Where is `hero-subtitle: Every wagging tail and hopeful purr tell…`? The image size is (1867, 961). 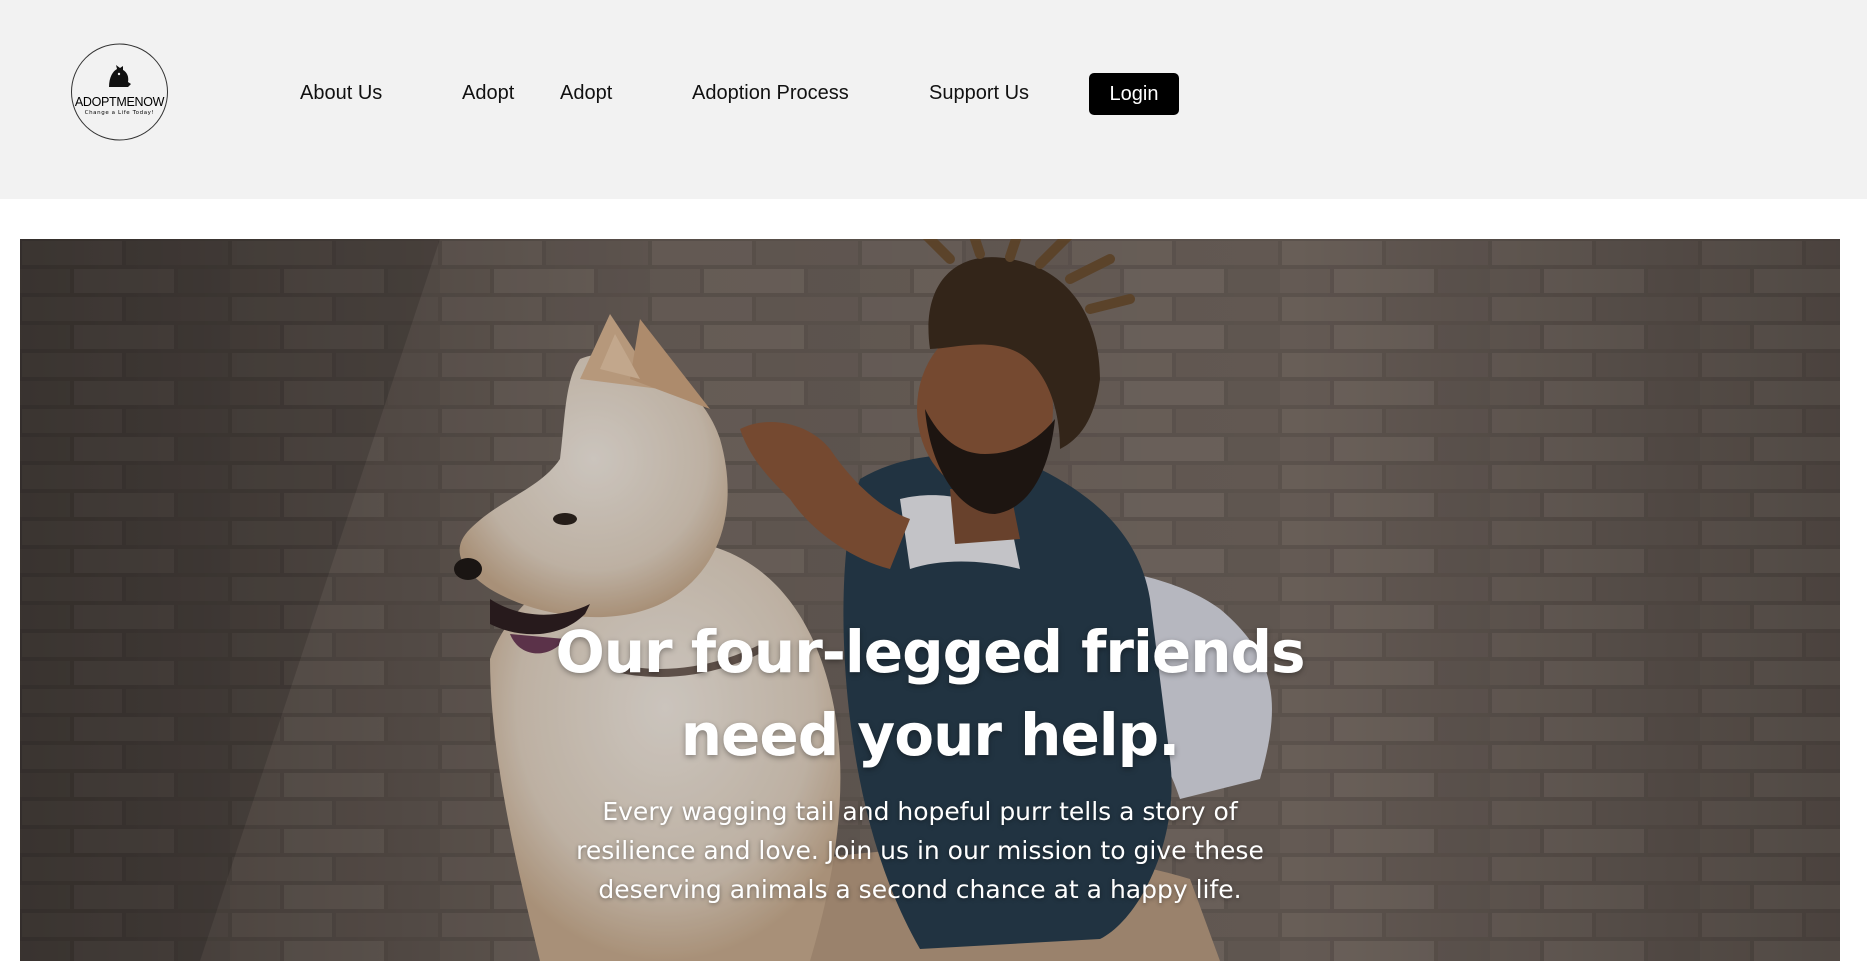 hero-subtitle: Every wagging tail and hopeful purr tell… is located at coordinates (920, 850).